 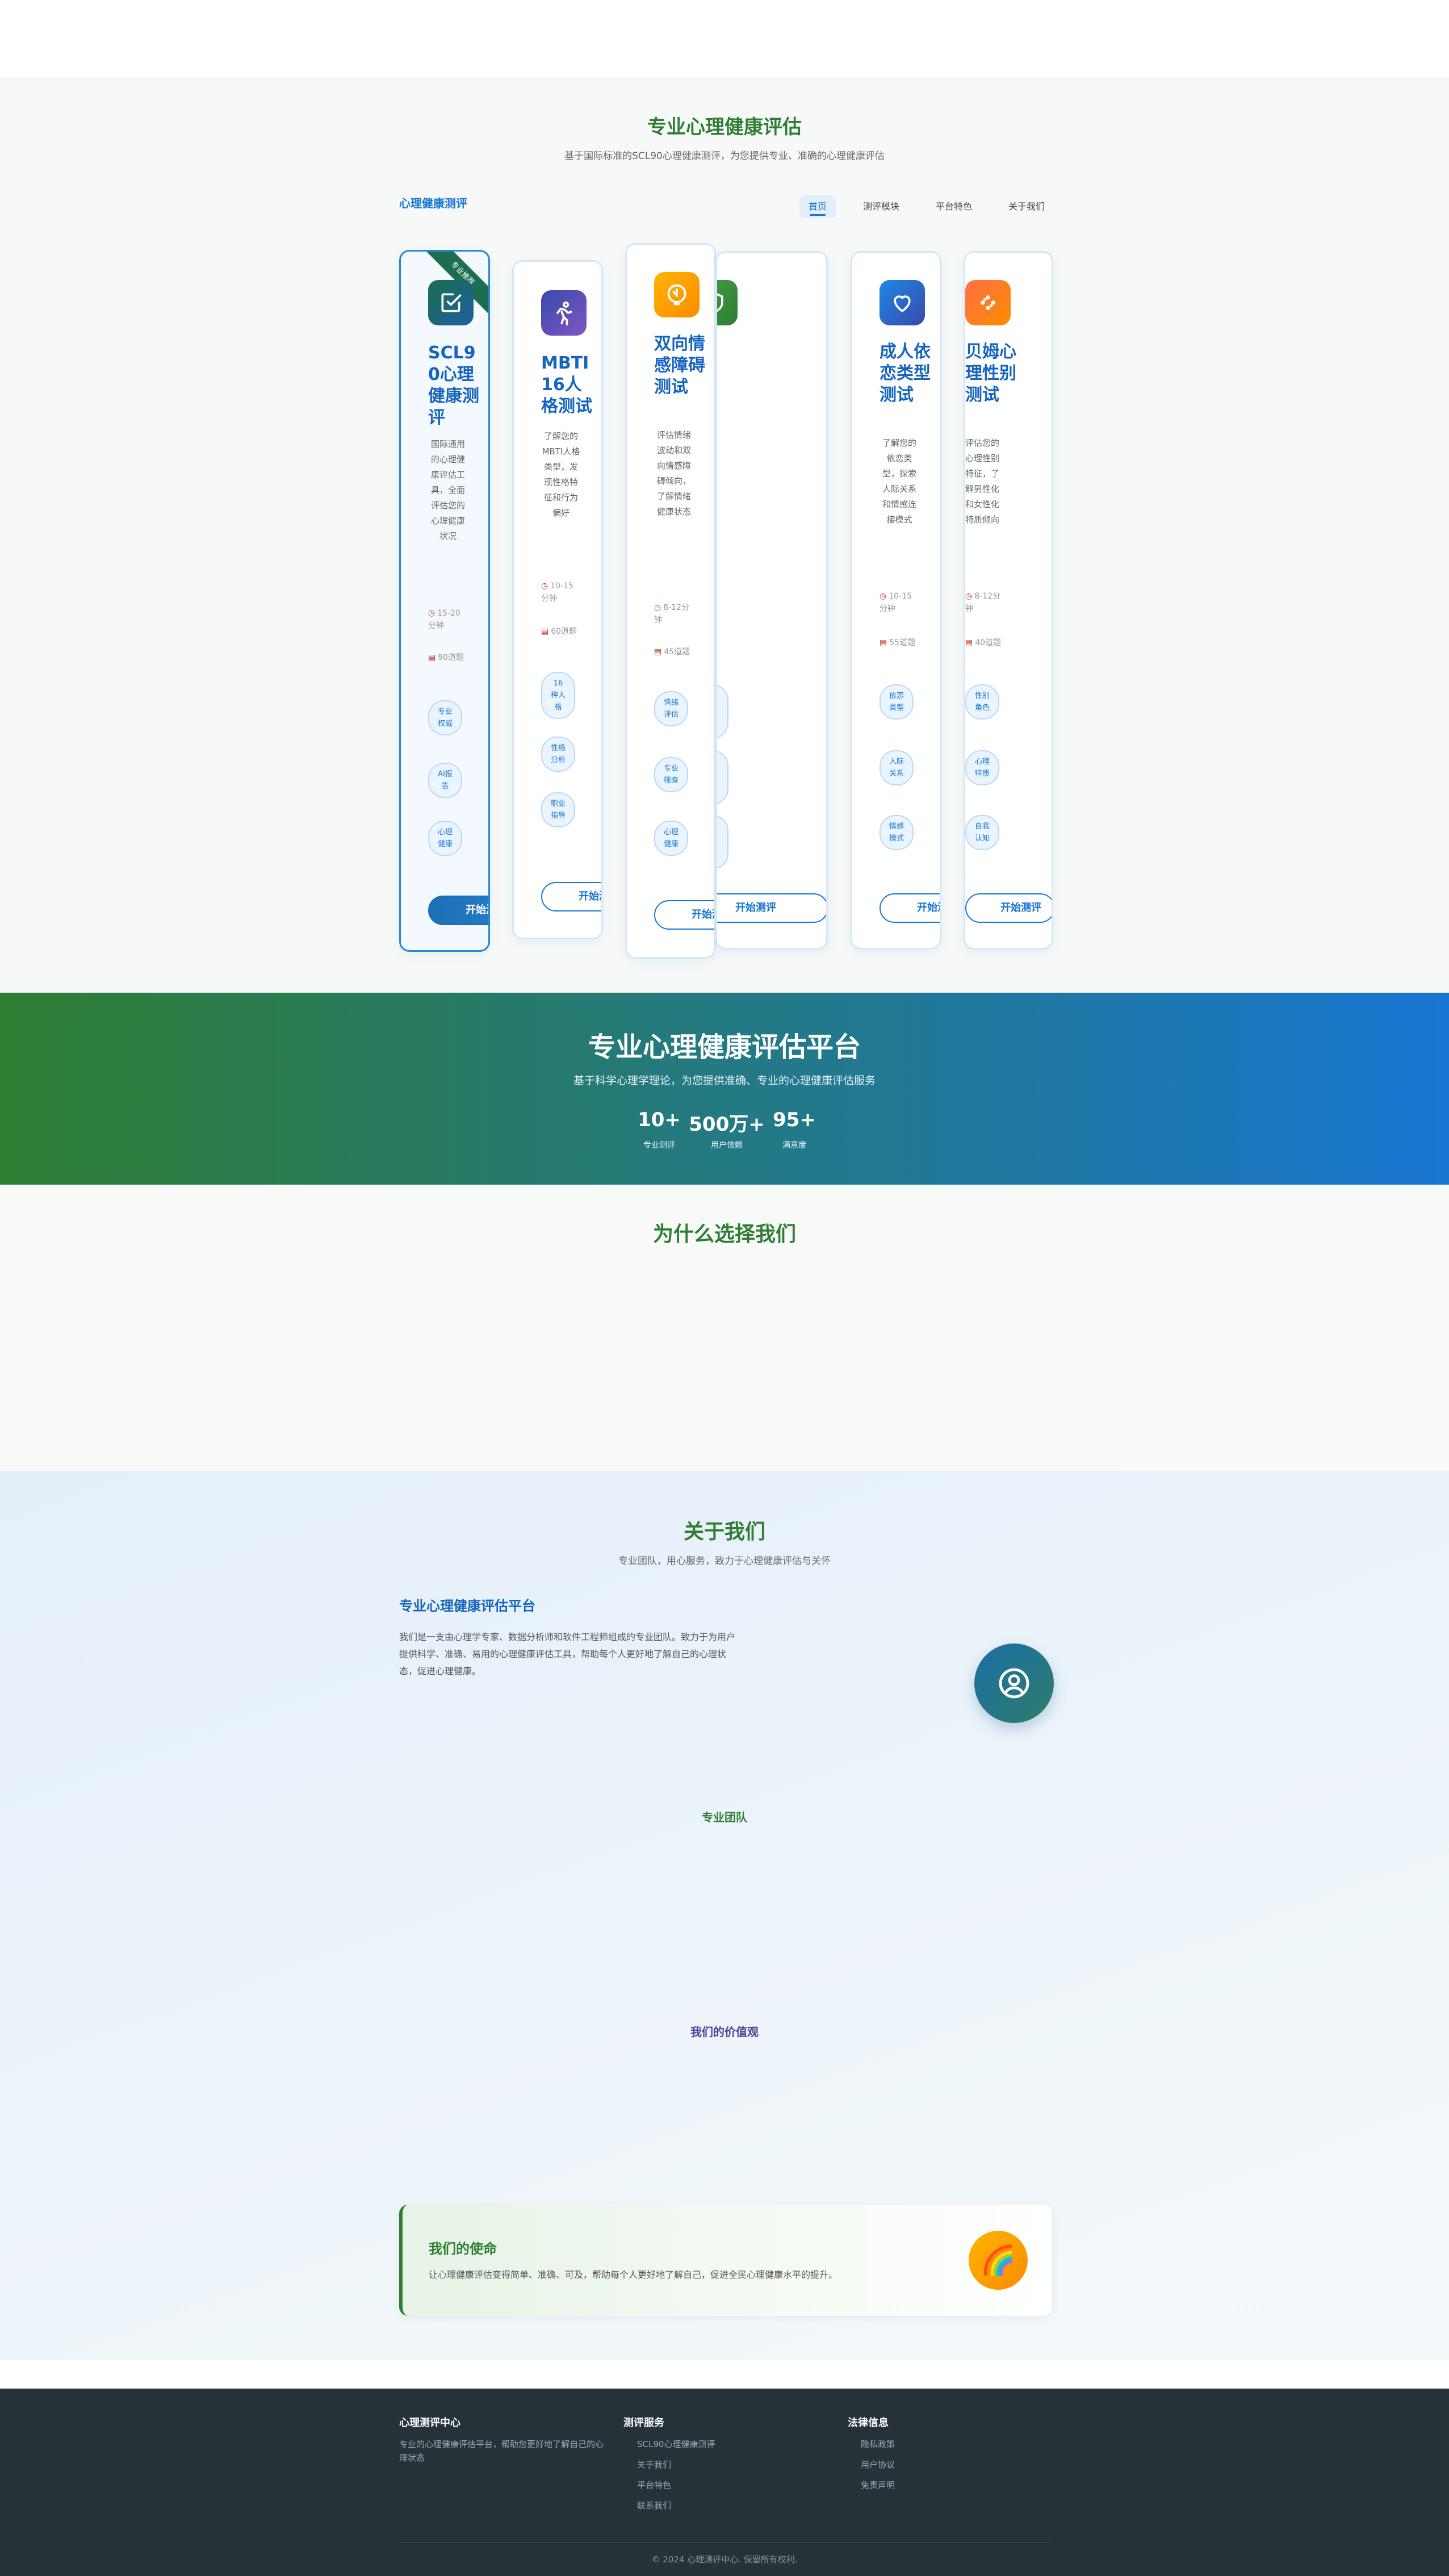 What do you see at coordinates (1014, 1683) in the screenshot?
I see `user-circle-icon` at bounding box center [1014, 1683].